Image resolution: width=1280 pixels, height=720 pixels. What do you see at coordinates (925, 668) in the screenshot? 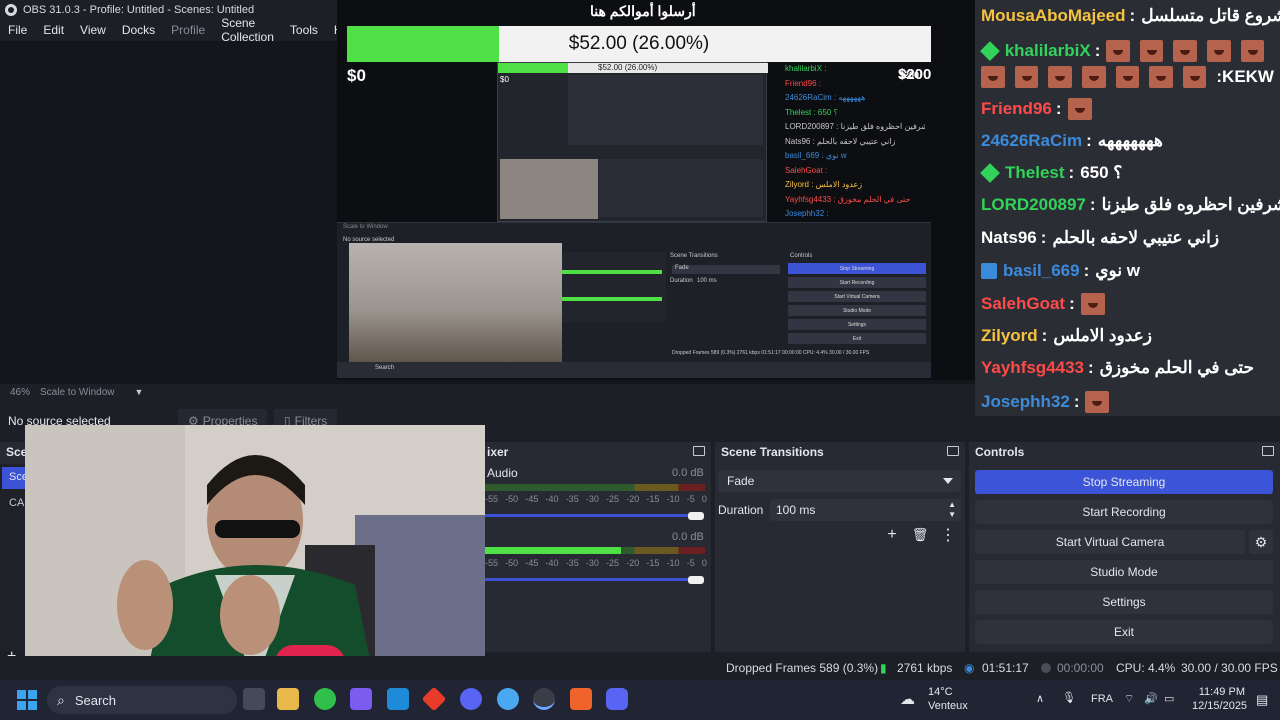
I see `bitrate: 2761 kbps` at bounding box center [925, 668].